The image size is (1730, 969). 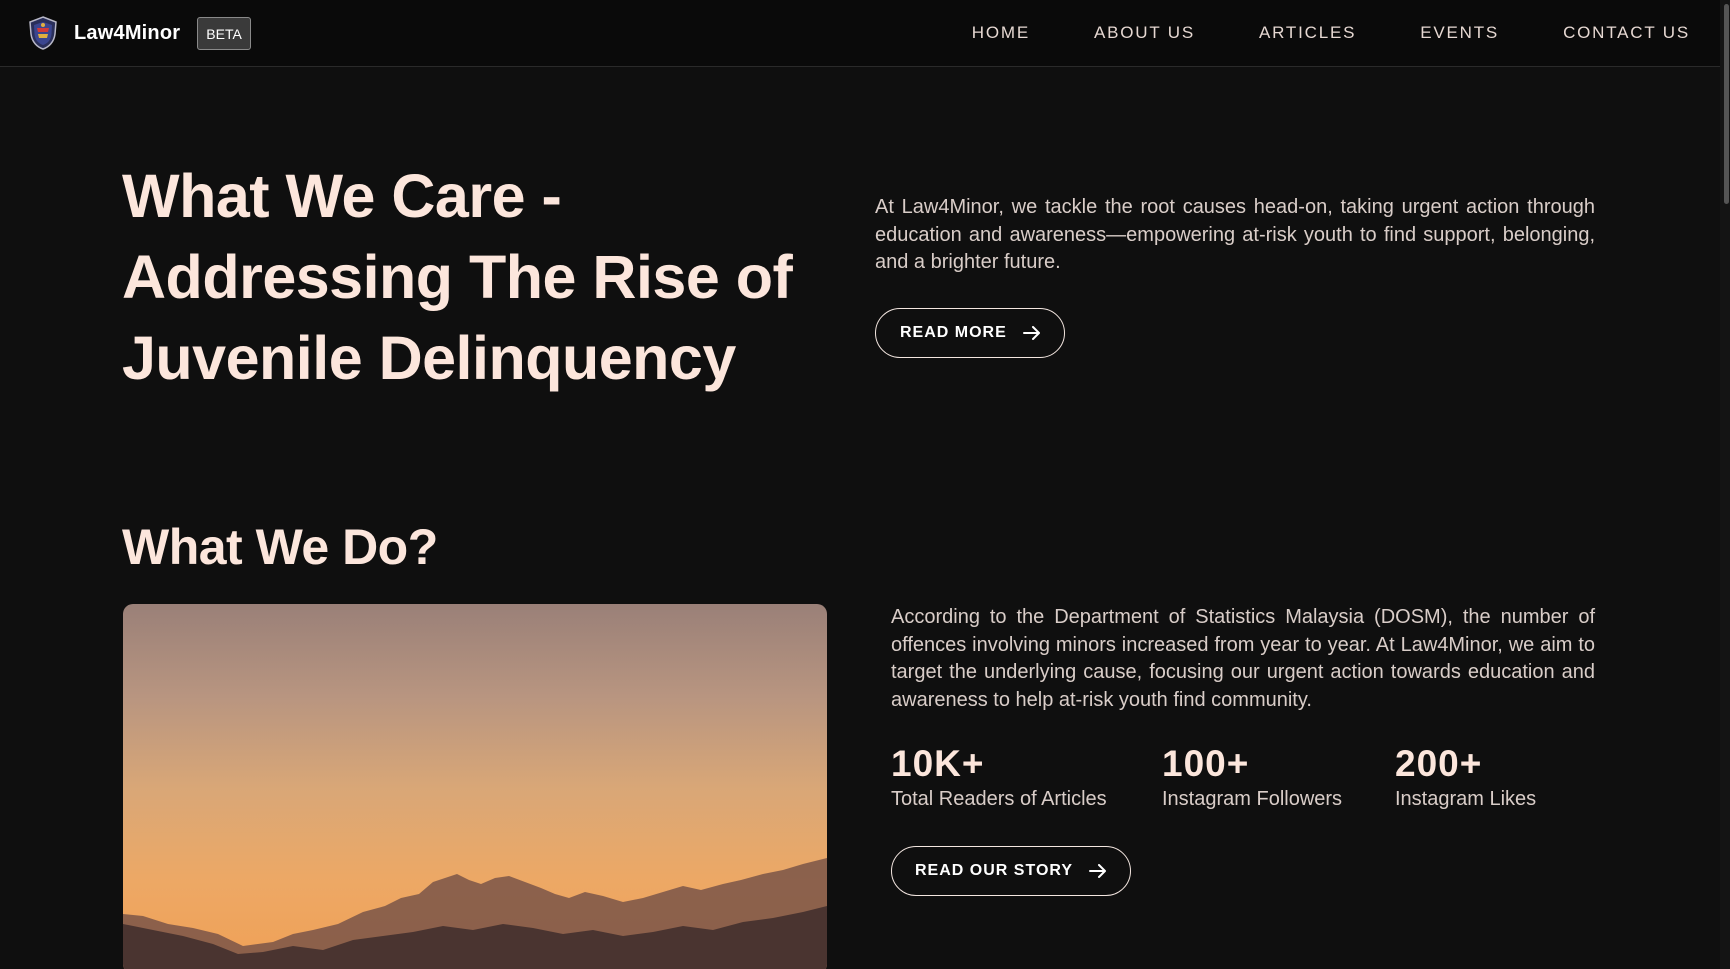 What do you see at coordinates (1144, 33) in the screenshot?
I see `nav-about-us: ABOUT US` at bounding box center [1144, 33].